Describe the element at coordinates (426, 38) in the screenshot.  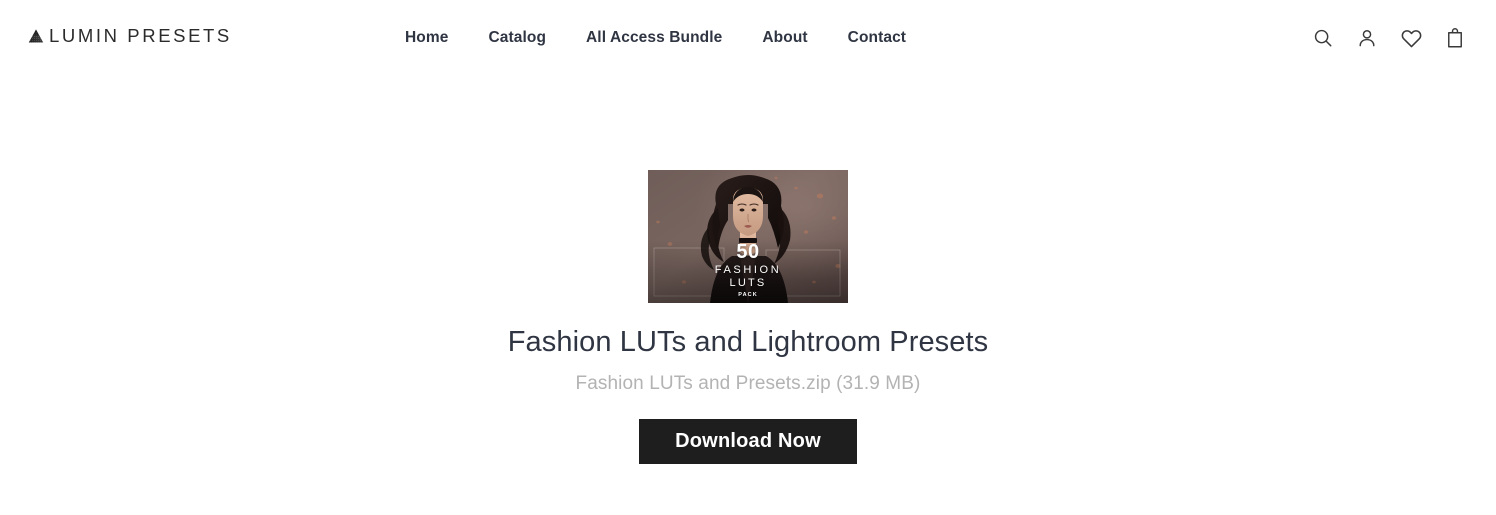
I see `nav-item-home: Home` at that location.